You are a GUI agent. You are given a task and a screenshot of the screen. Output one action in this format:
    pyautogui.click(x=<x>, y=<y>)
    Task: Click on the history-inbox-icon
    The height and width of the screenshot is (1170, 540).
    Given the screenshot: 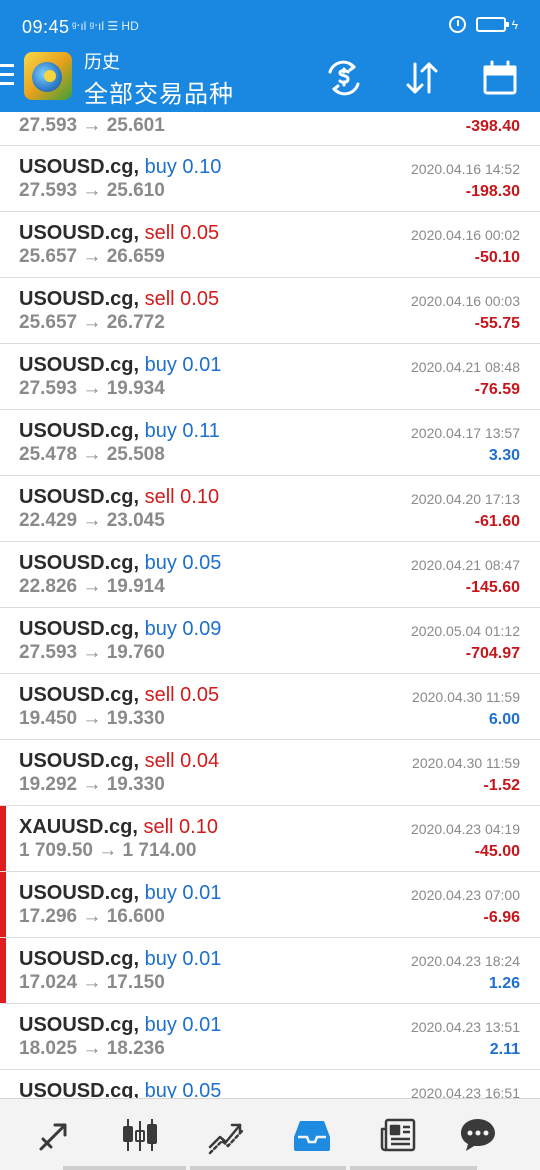 What is the action you would take?
    pyautogui.click(x=312, y=1135)
    